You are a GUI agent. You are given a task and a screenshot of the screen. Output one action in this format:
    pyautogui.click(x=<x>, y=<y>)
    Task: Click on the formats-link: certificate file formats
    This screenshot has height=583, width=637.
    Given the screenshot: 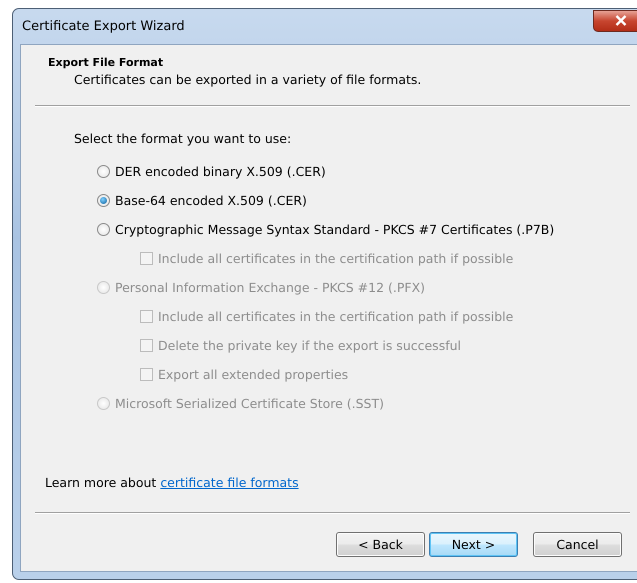 What is the action you would take?
    pyautogui.click(x=229, y=482)
    